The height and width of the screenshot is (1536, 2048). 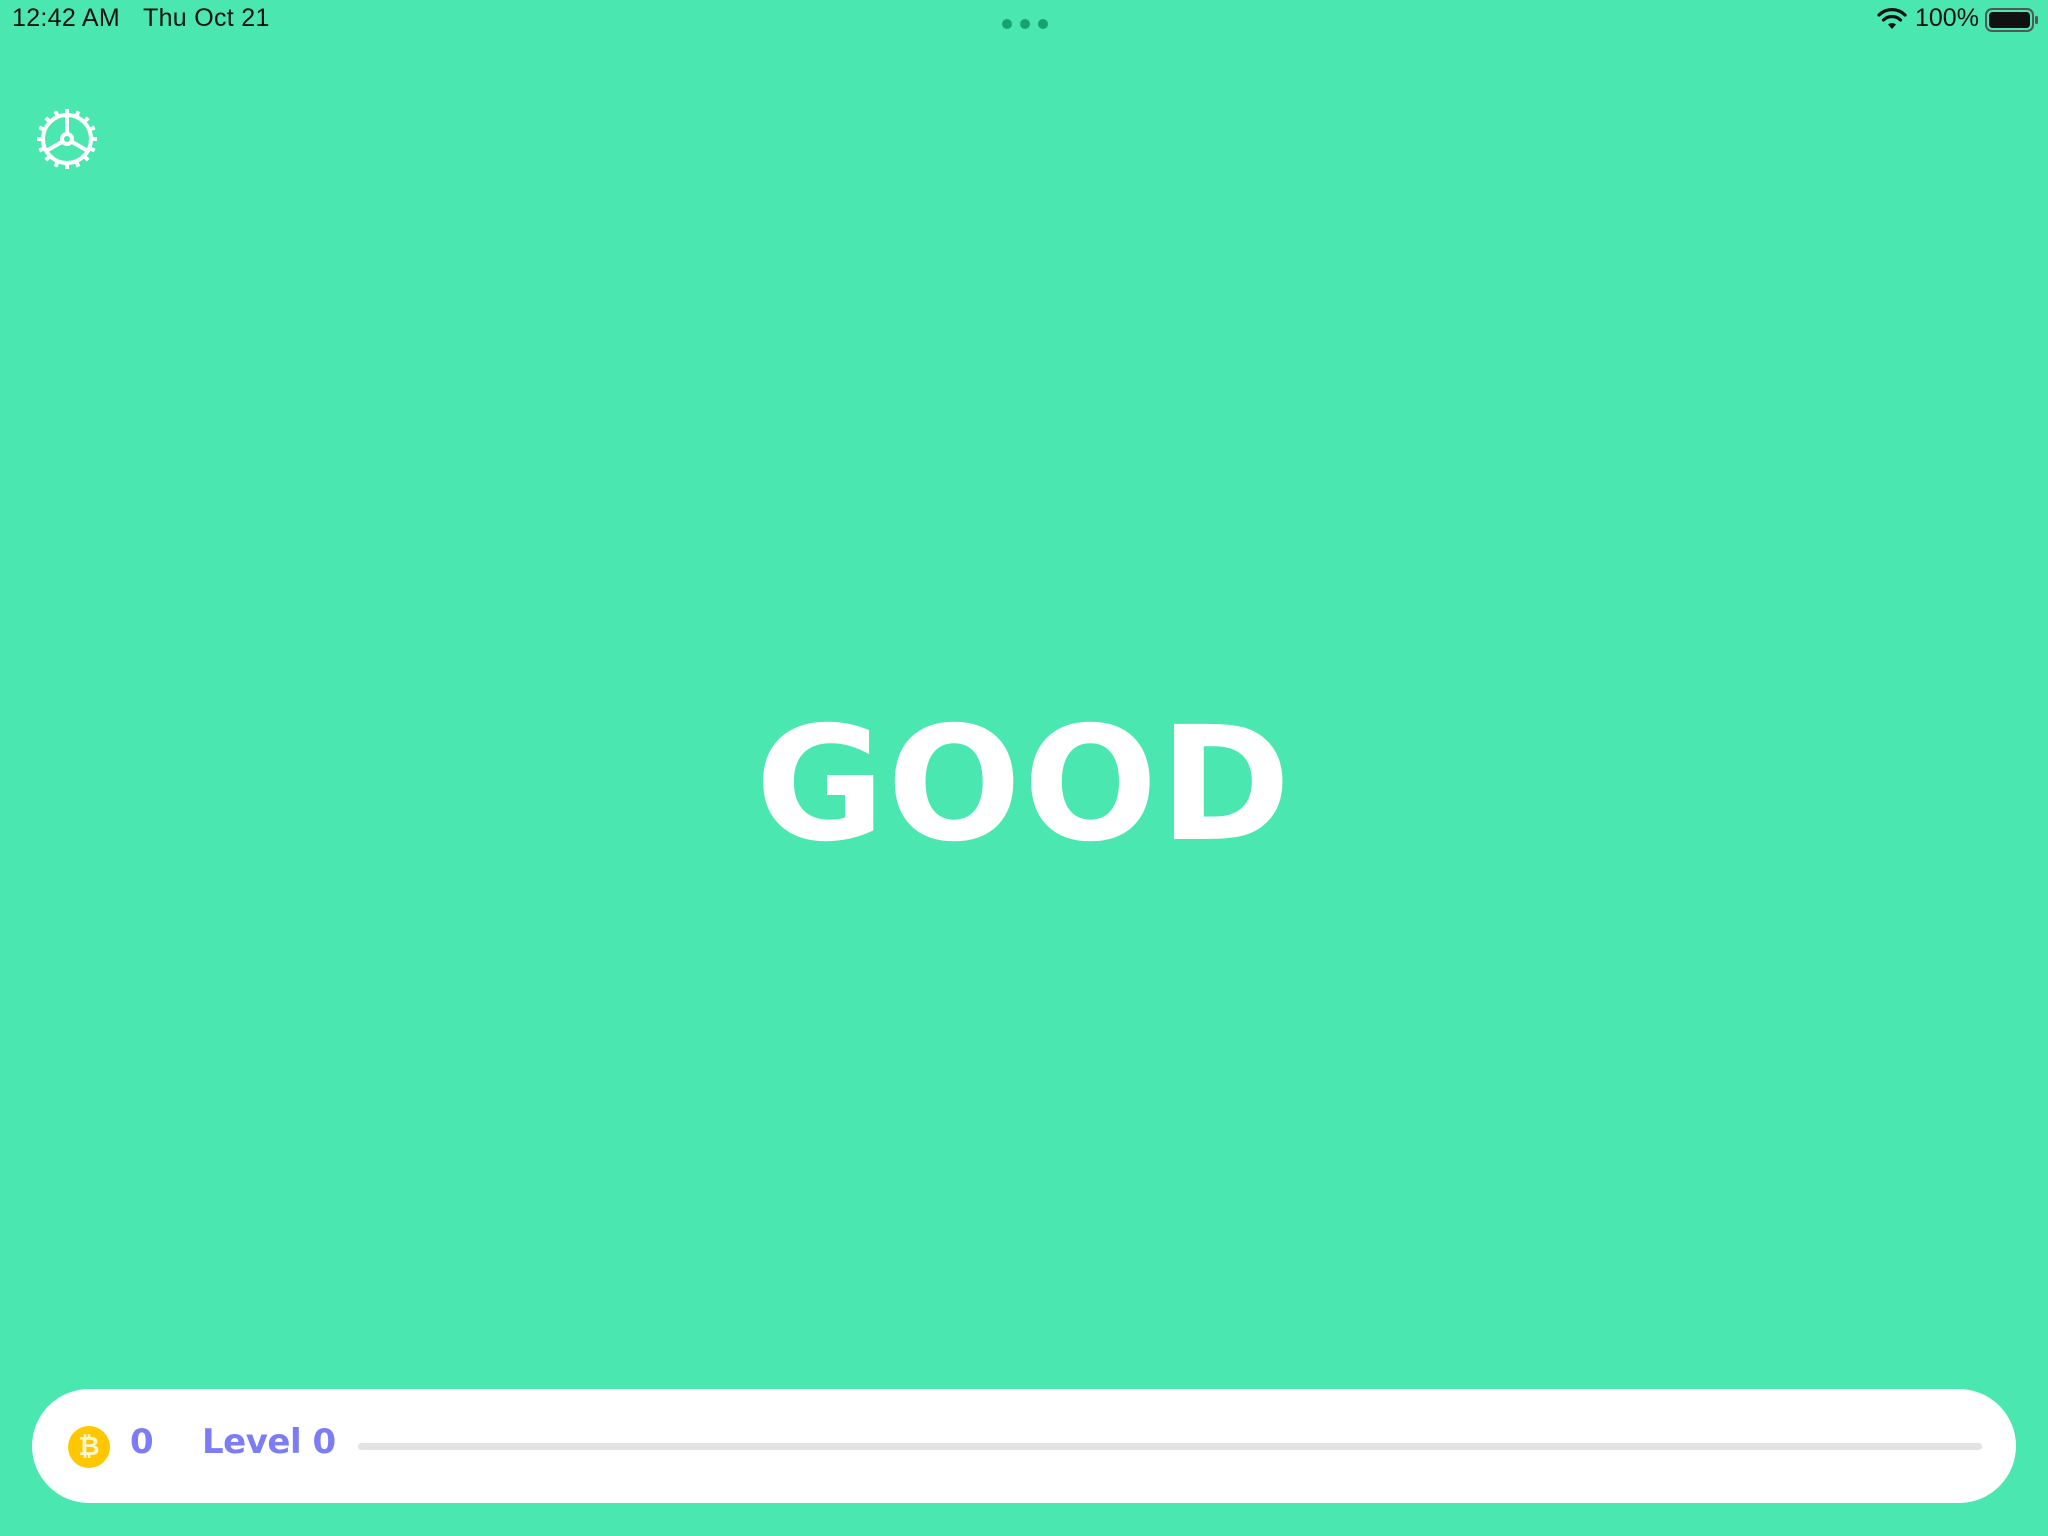 What do you see at coordinates (1947, 18) in the screenshot?
I see `battery-percentage: 100%` at bounding box center [1947, 18].